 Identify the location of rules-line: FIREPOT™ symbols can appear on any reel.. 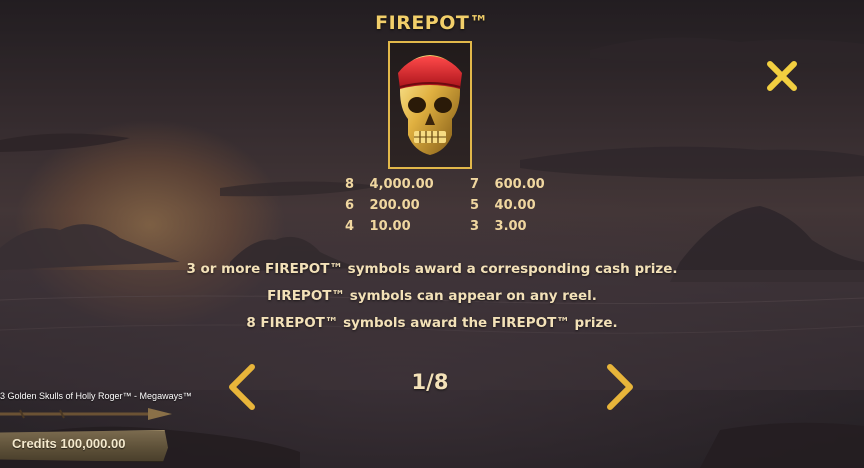
(432, 296).